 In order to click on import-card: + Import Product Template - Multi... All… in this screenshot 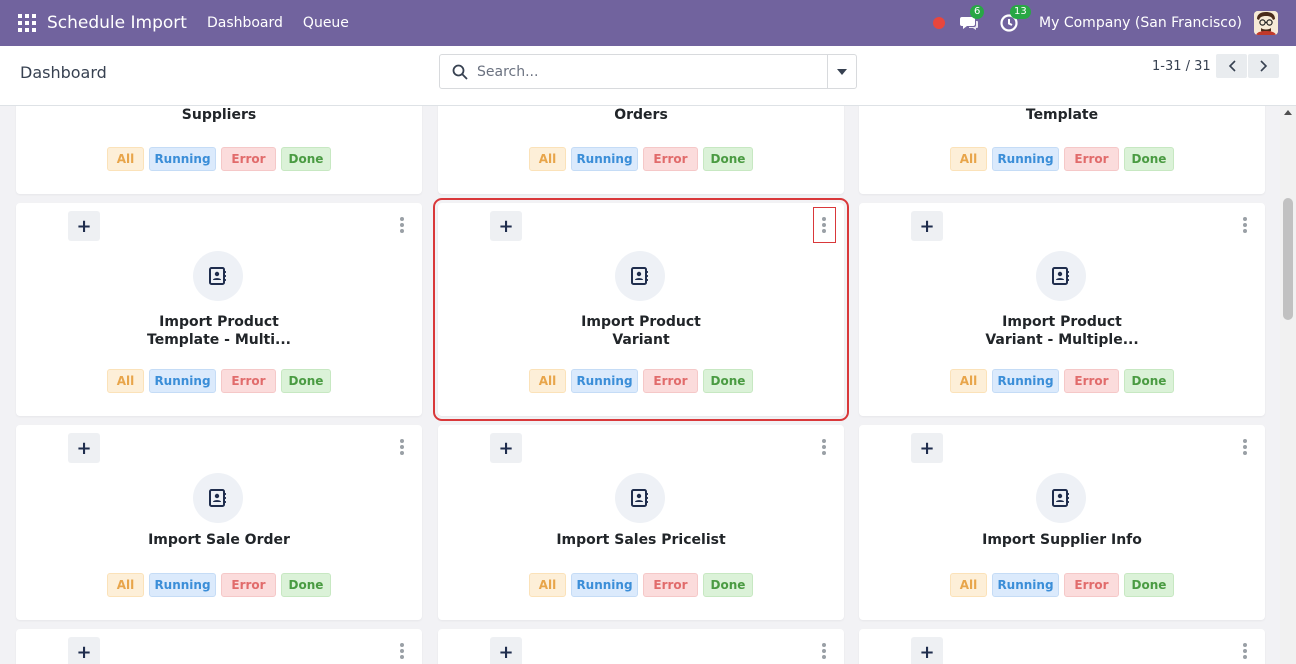, I will do `click(219, 309)`.